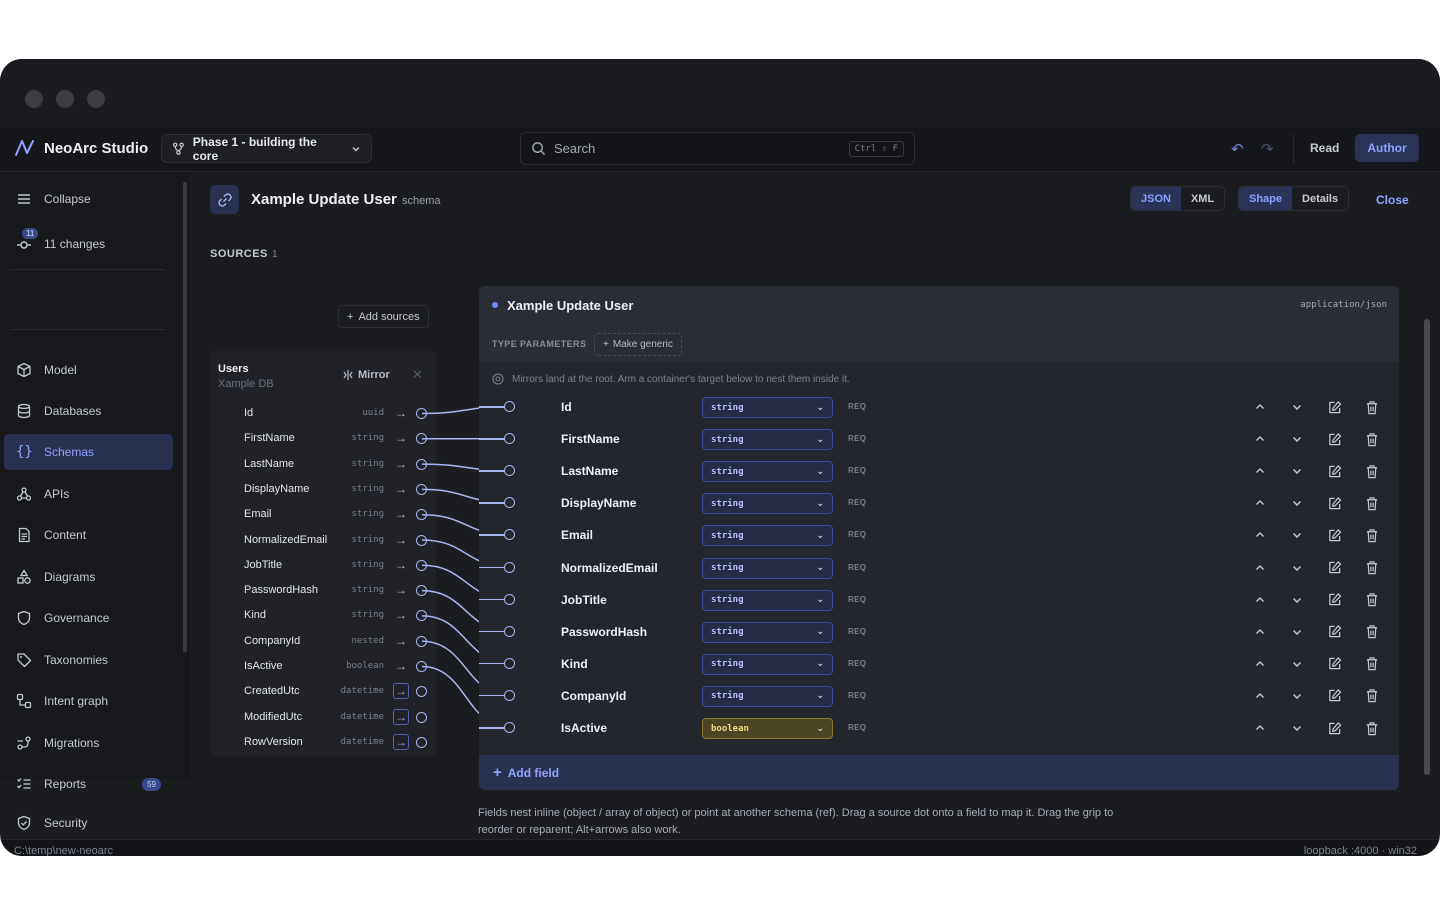 The height and width of the screenshot is (900, 1440). Describe the element at coordinates (323, 590) in the screenshot. I see `source-column-row: PasswordHash string →` at that location.